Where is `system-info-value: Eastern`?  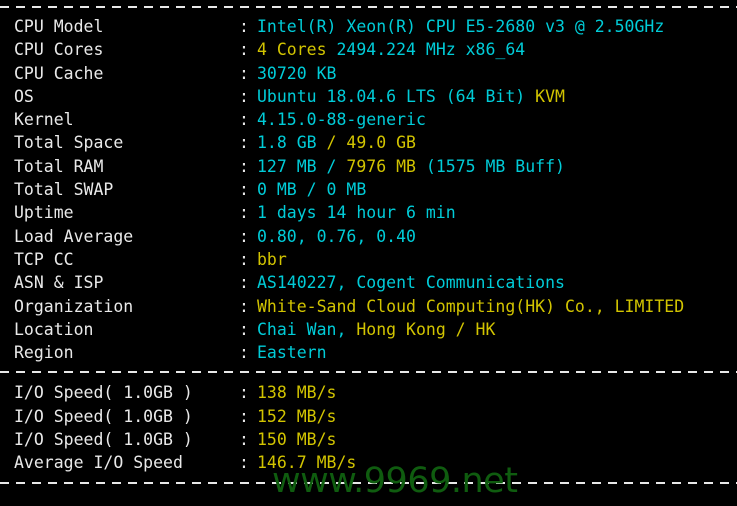 system-info-value: Eastern is located at coordinates (292, 352).